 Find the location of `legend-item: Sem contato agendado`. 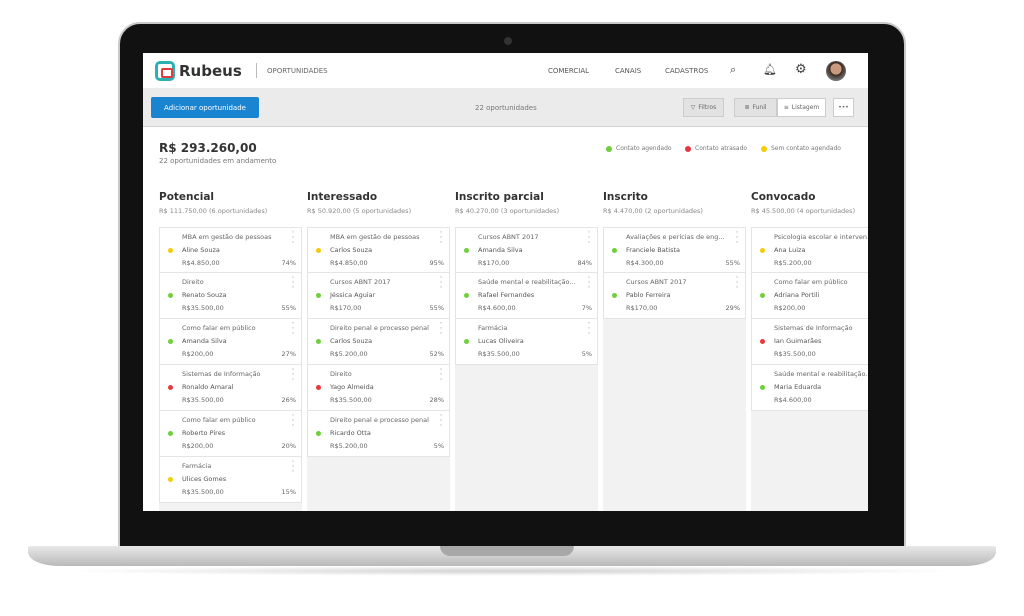

legend-item: Sem contato agendado is located at coordinates (801, 148).